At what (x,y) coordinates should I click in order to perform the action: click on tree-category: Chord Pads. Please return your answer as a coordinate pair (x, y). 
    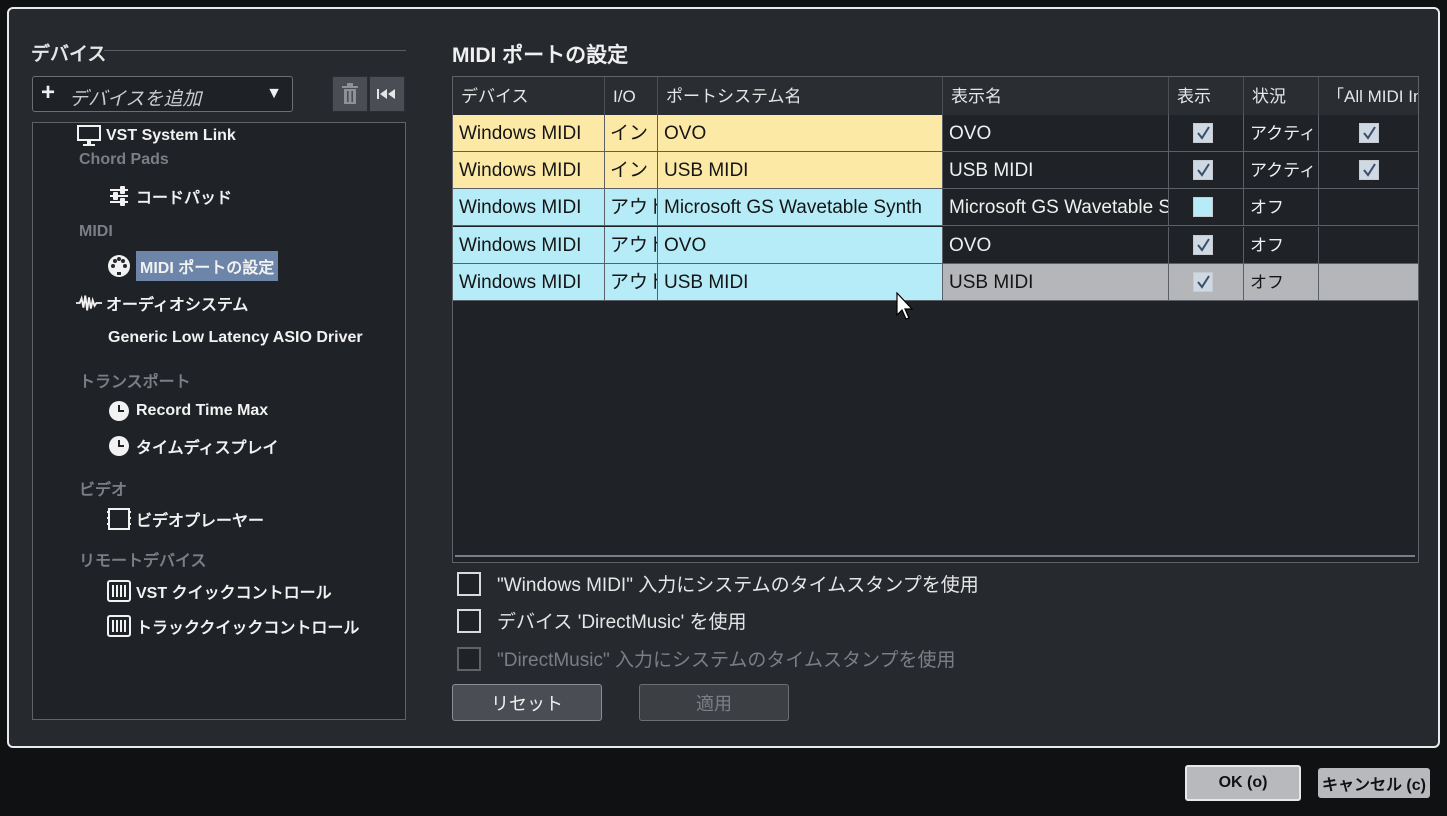
    Looking at the image, I should click on (124, 159).